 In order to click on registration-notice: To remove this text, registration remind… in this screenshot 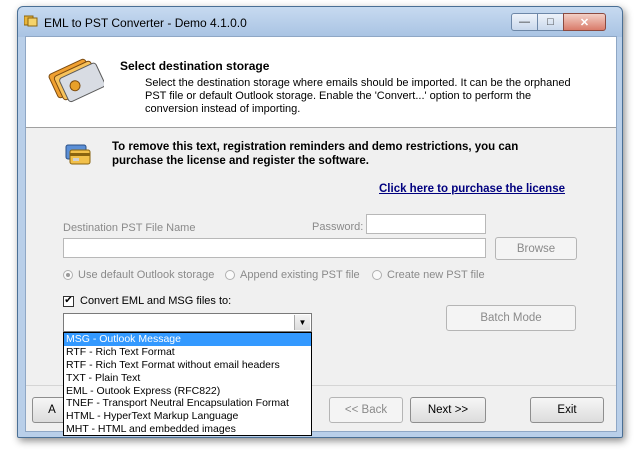, I will do `click(315, 154)`.